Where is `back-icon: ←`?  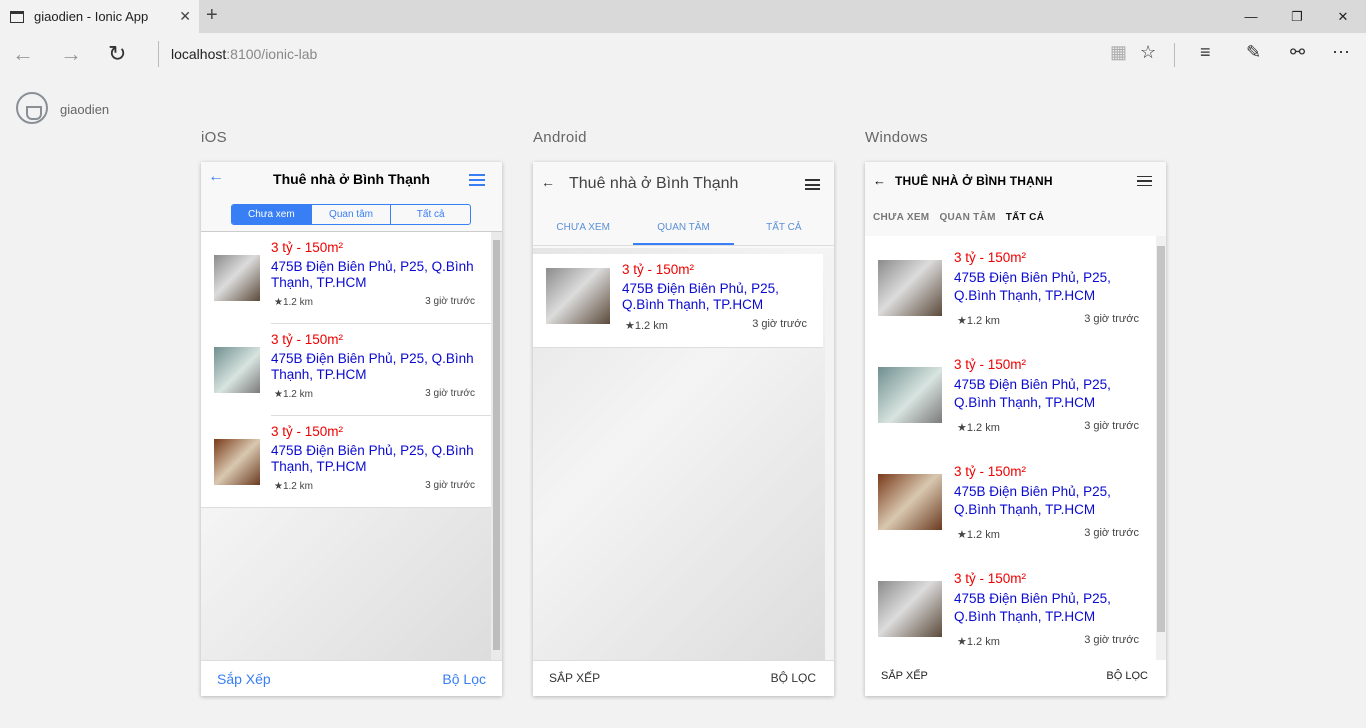
back-icon: ← is located at coordinates (23, 54).